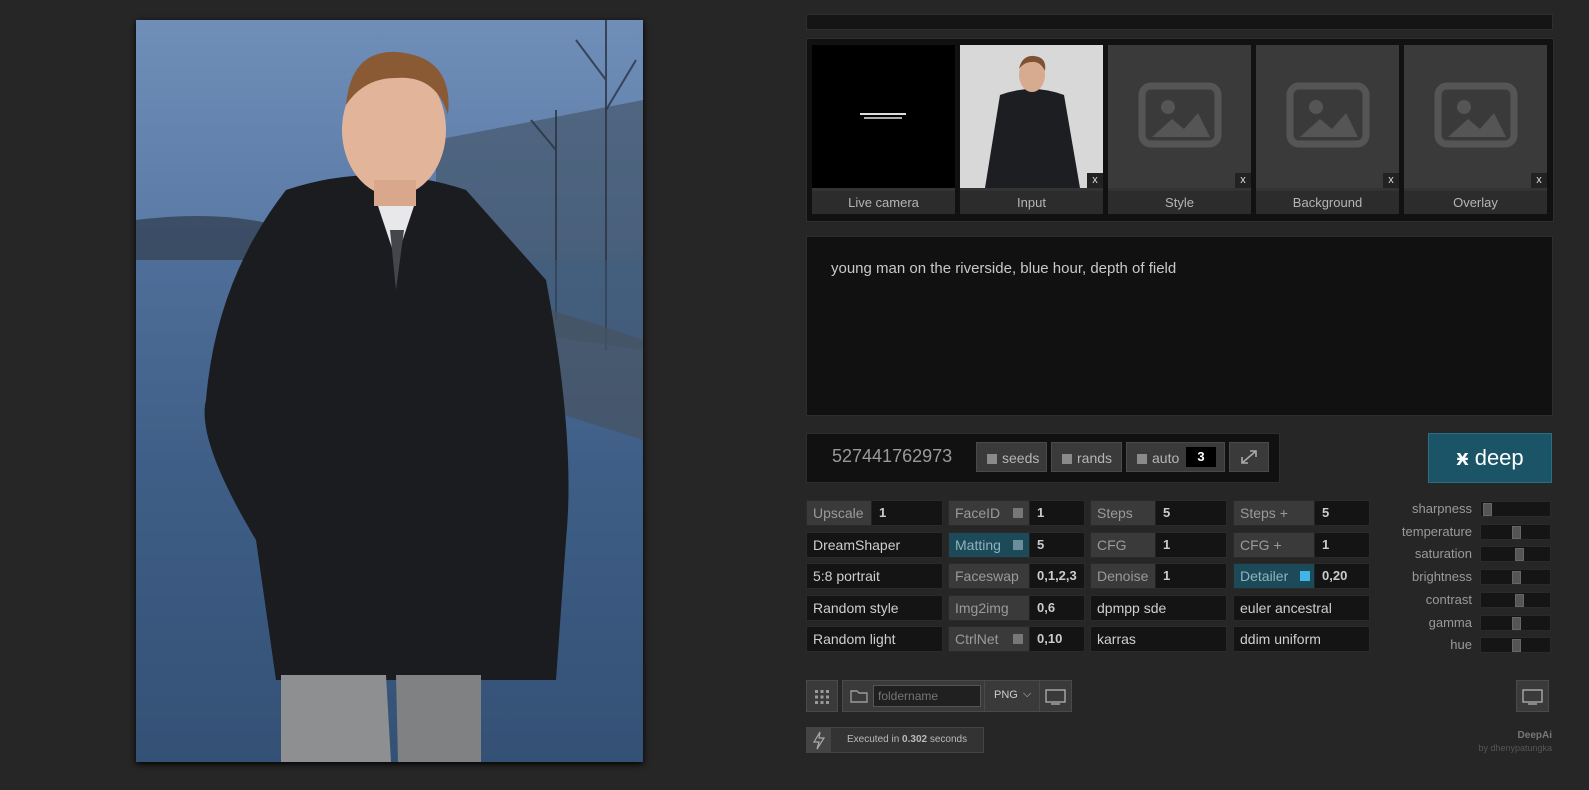 The width and height of the screenshot is (1589, 790). Describe the element at coordinates (1301, 639) in the screenshot. I see `setting-ddim-uniform: ddim uniform` at that location.